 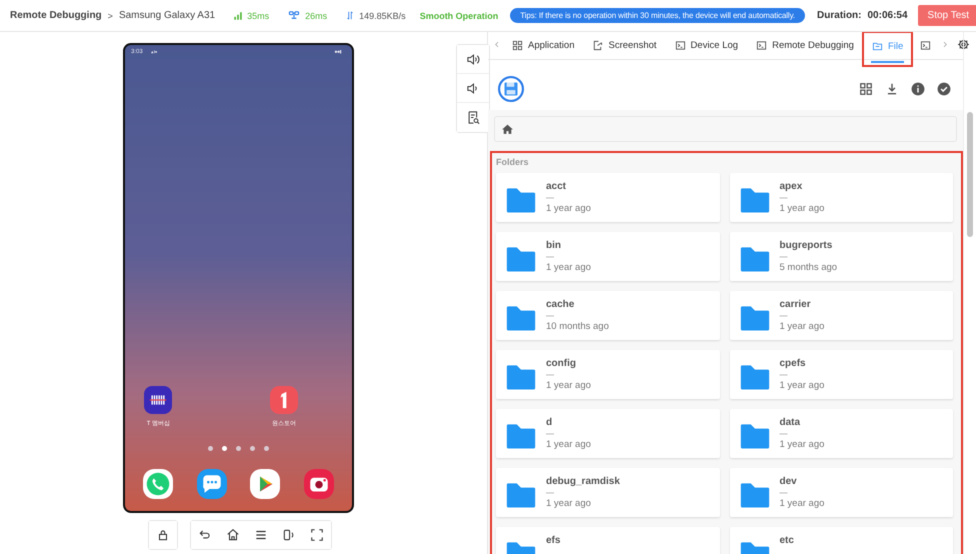 I want to click on folder-name: apex, so click(x=792, y=186).